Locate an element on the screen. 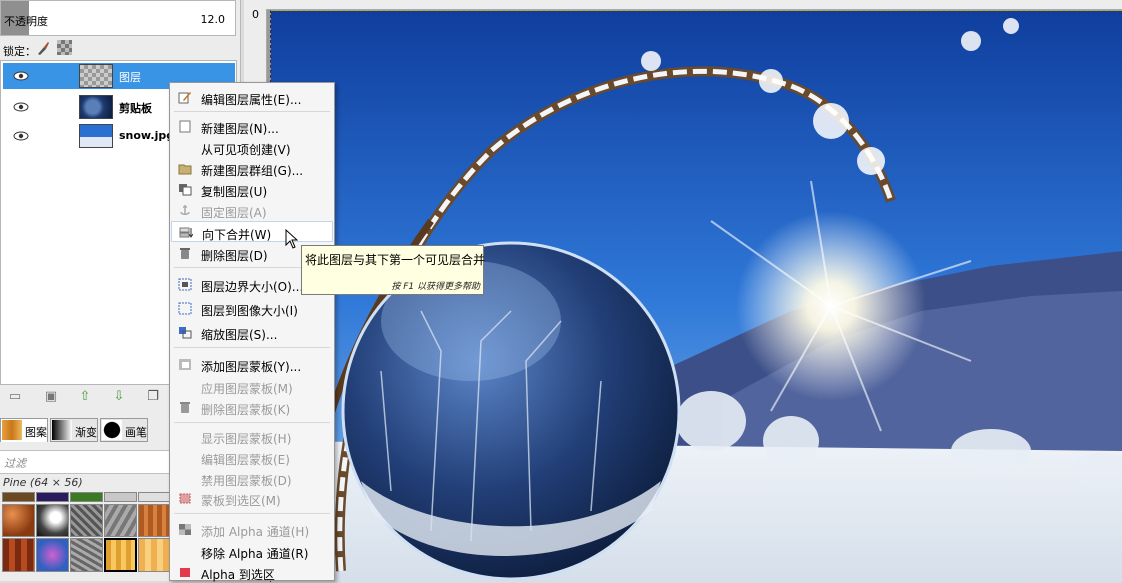  menu-item-add-alpha-channel: 添加 Alpha 通道(H) is located at coordinates (252, 529).